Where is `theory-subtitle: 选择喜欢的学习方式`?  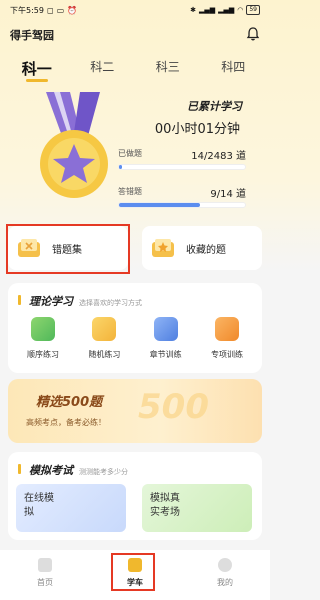 theory-subtitle: 选择喜欢的学习方式 is located at coordinates (110, 303).